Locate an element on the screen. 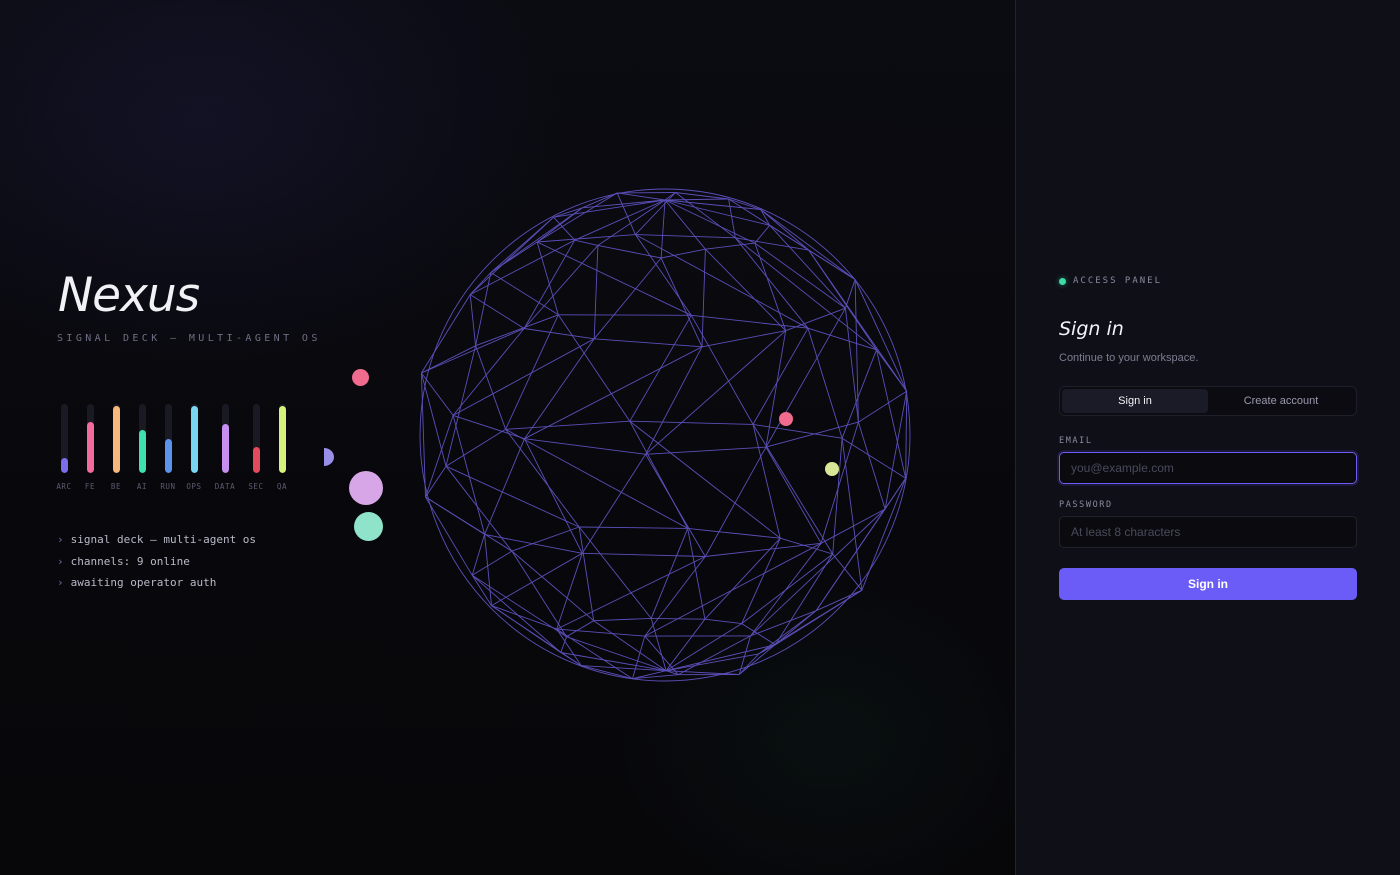  orb-mint is located at coordinates (368, 526).